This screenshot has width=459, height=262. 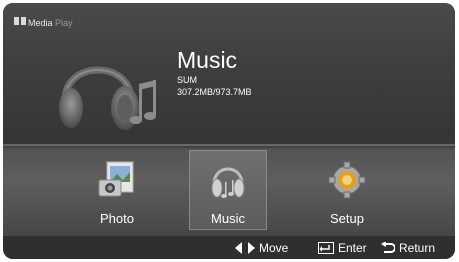 What do you see at coordinates (214, 92) in the screenshot?
I see `storage-usage: 307.2MB/973.7MB` at bounding box center [214, 92].